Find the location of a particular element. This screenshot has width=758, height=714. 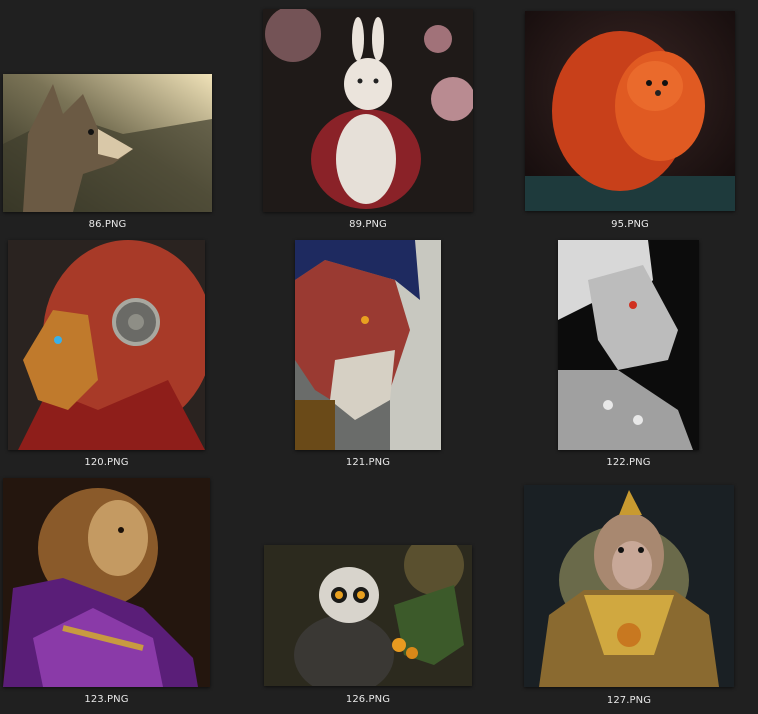

file-tile-95: 95.PNG is located at coordinates (630, 122).